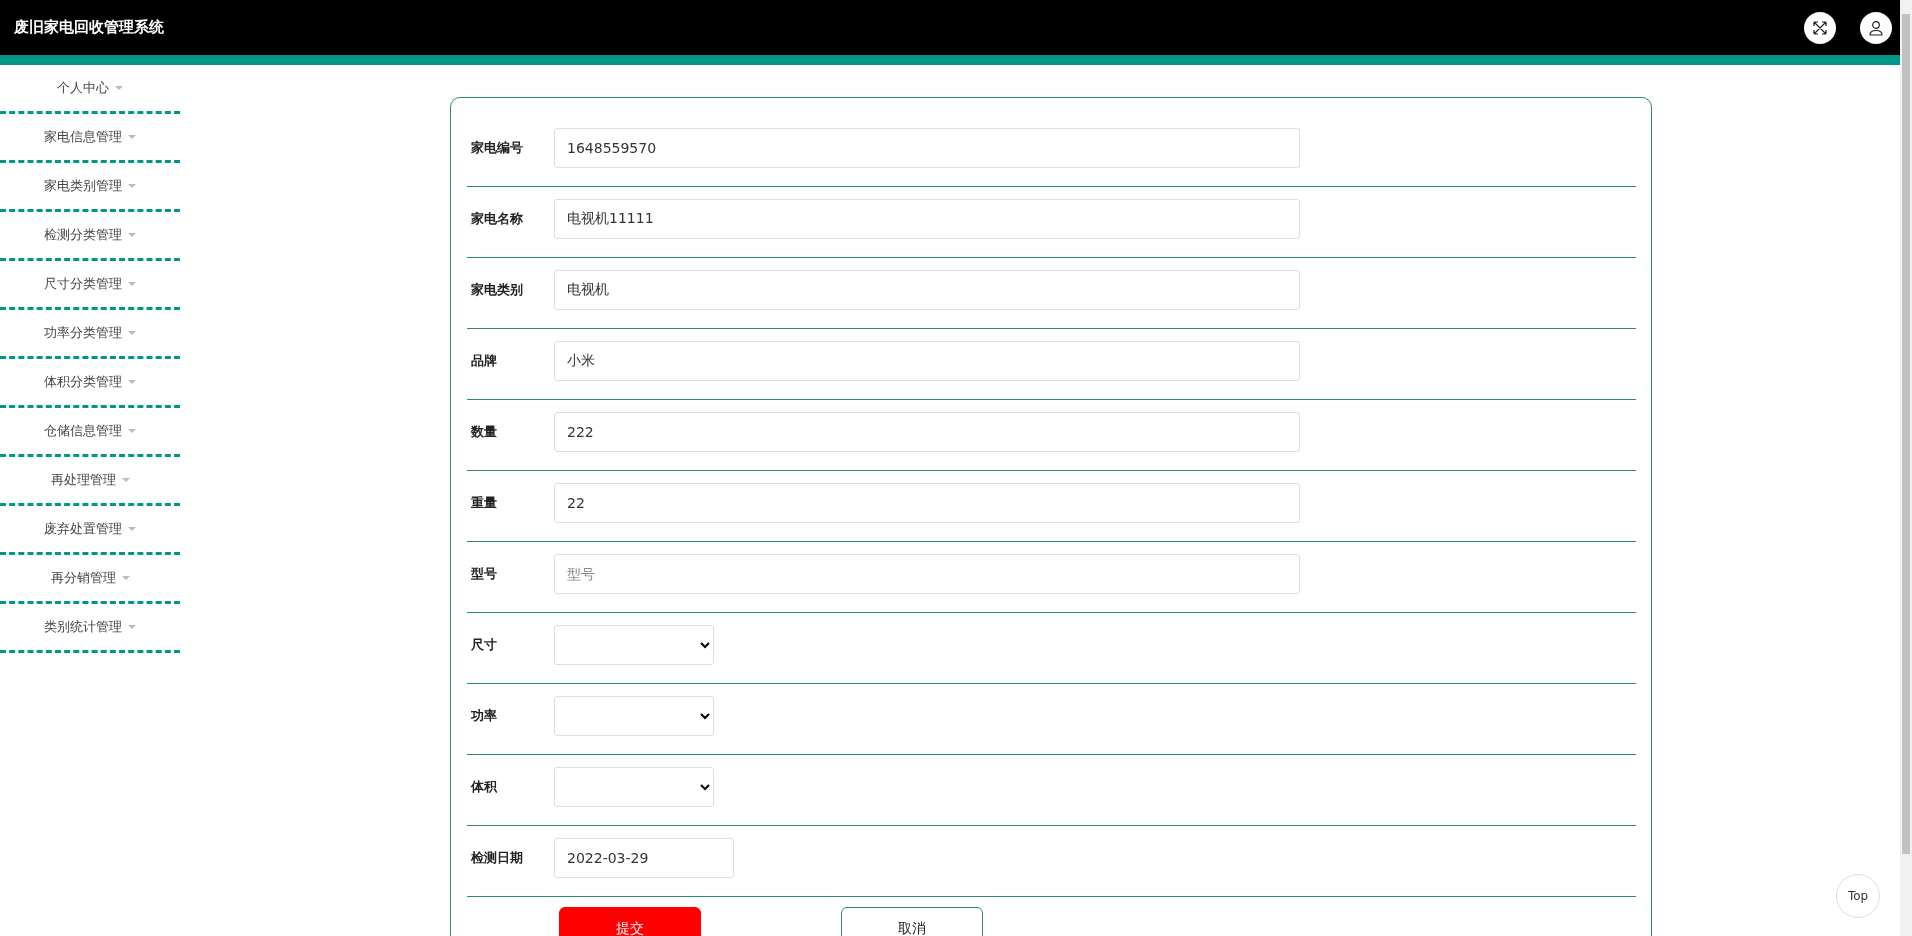  Describe the element at coordinates (484, 432) in the screenshot. I see `field-label: 数量` at that location.